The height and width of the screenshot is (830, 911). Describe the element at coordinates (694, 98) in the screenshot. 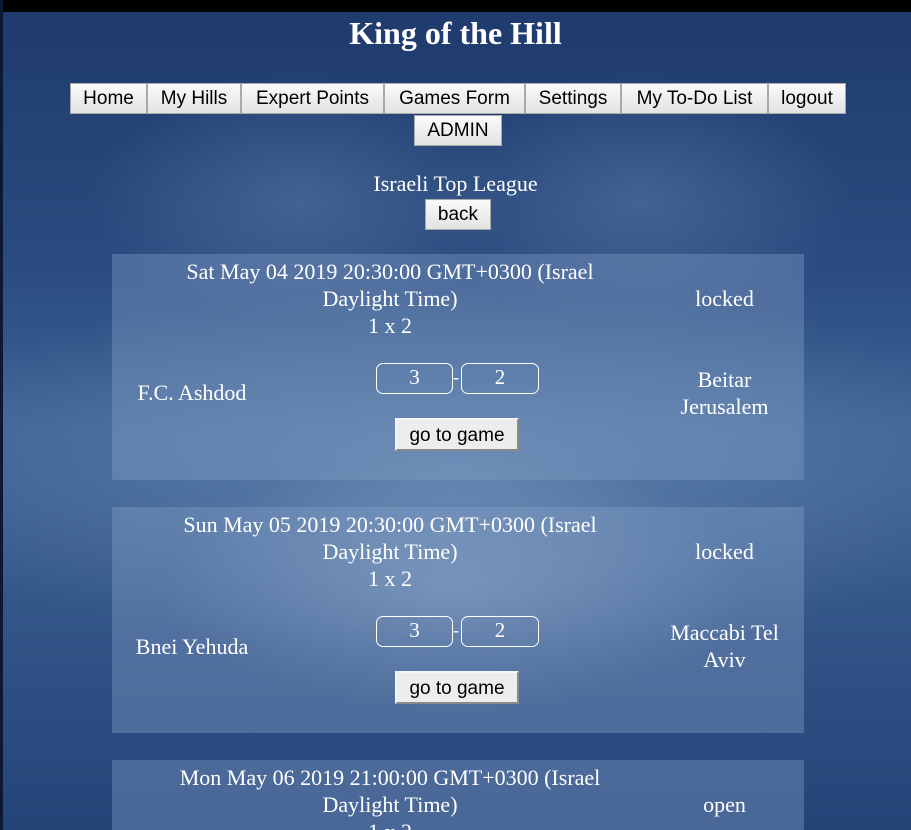

I see `nav-todo-list-button: My To-Do List` at that location.